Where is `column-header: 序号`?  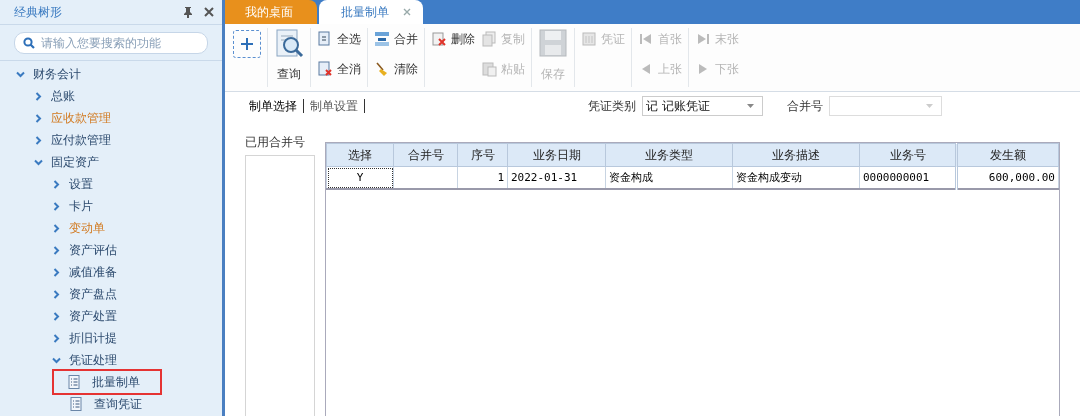
column-header: 序号 is located at coordinates (482, 155).